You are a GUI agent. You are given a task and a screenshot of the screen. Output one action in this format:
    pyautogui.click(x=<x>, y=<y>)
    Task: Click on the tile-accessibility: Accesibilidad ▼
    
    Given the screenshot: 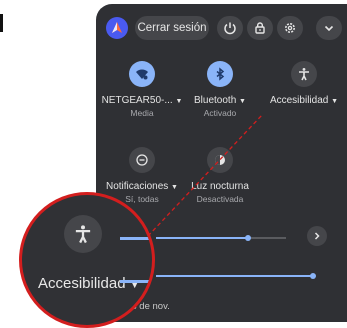 What is the action you would take?
    pyautogui.click(x=304, y=83)
    